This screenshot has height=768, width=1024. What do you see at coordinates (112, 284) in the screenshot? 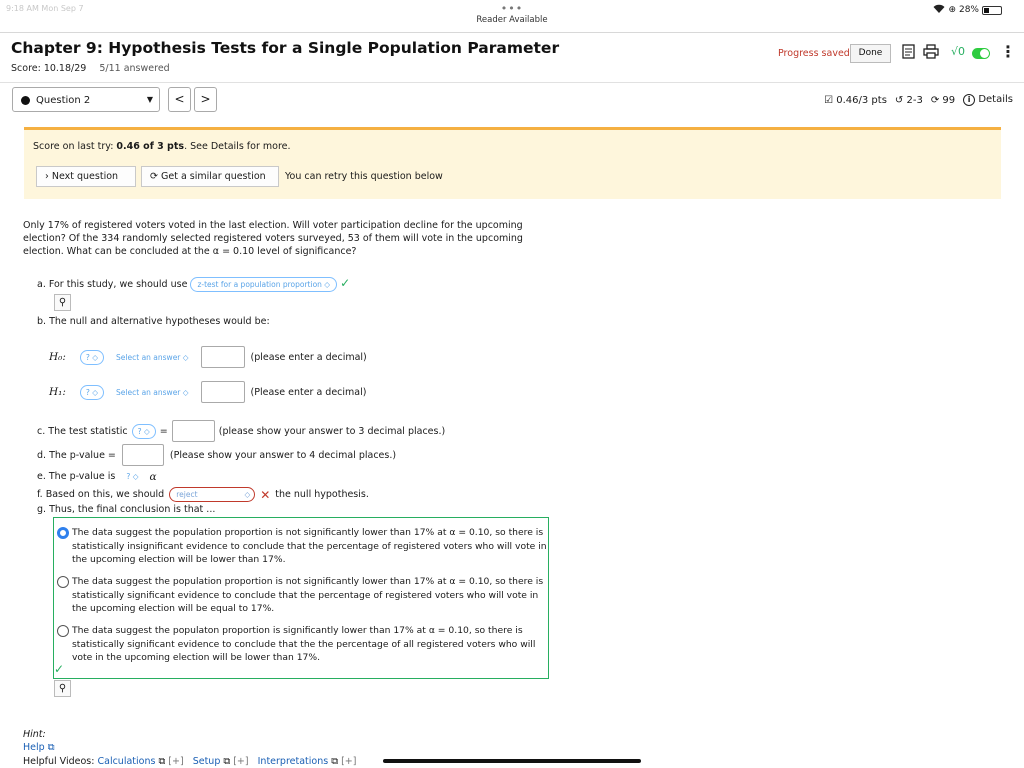
I see `part-a-label: a. For this study, we should use` at bounding box center [112, 284].